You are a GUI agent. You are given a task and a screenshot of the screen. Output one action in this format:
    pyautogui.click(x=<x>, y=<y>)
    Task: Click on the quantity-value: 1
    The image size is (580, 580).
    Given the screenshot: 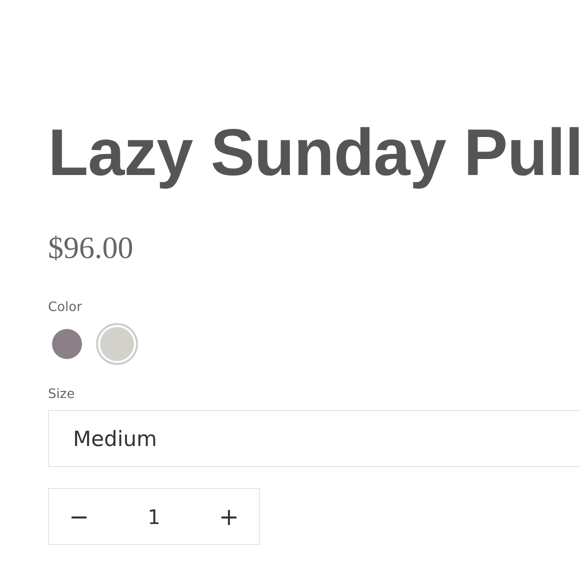 What is the action you would take?
    pyautogui.click(x=154, y=516)
    